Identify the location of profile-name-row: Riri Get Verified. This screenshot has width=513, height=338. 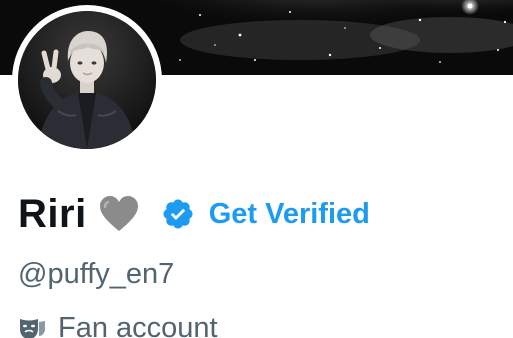
(194, 214).